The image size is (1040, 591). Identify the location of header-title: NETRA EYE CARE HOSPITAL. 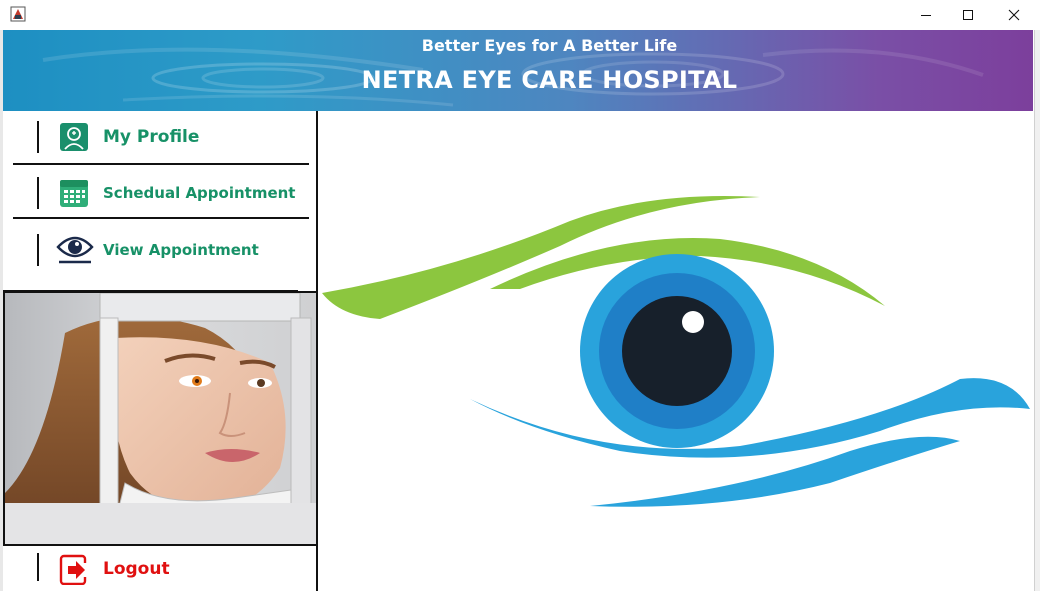
(549, 80).